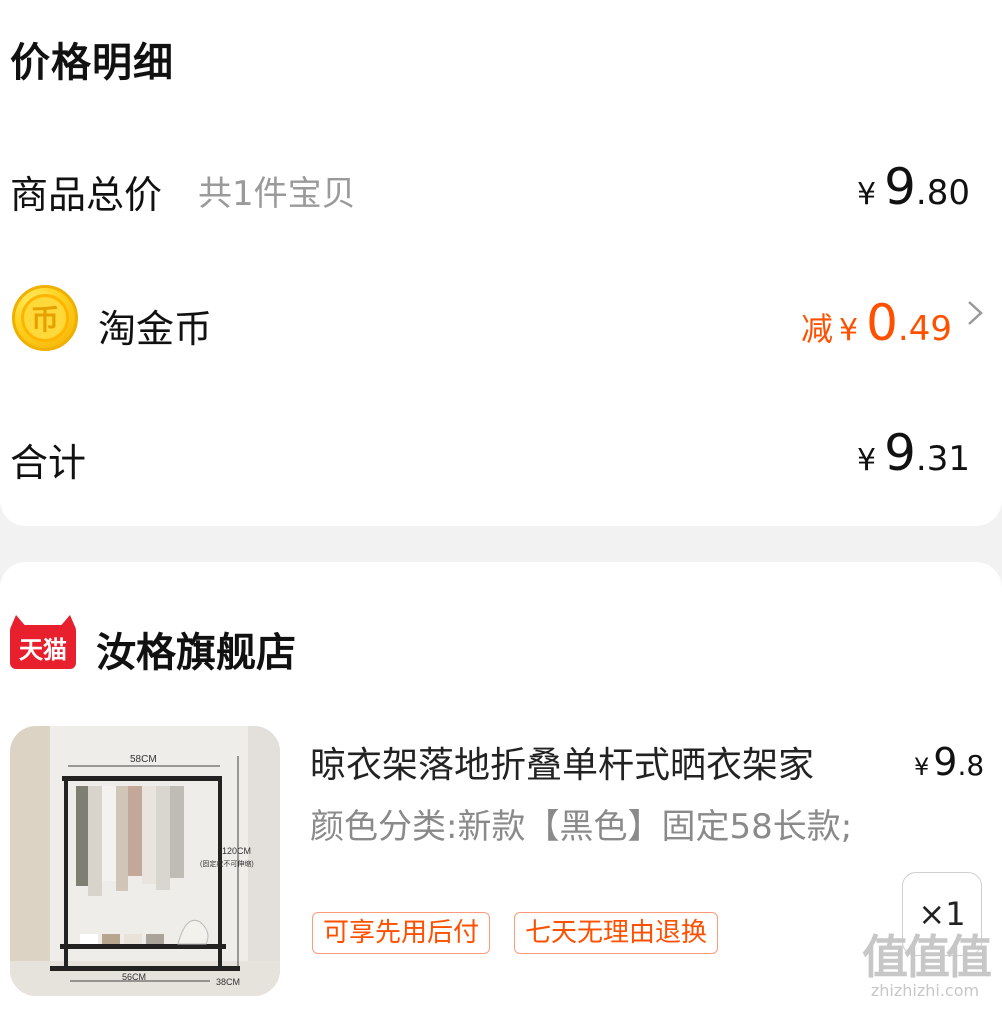 This screenshot has width=1002, height=1012. I want to click on coin-glyph: 币, so click(45, 318).